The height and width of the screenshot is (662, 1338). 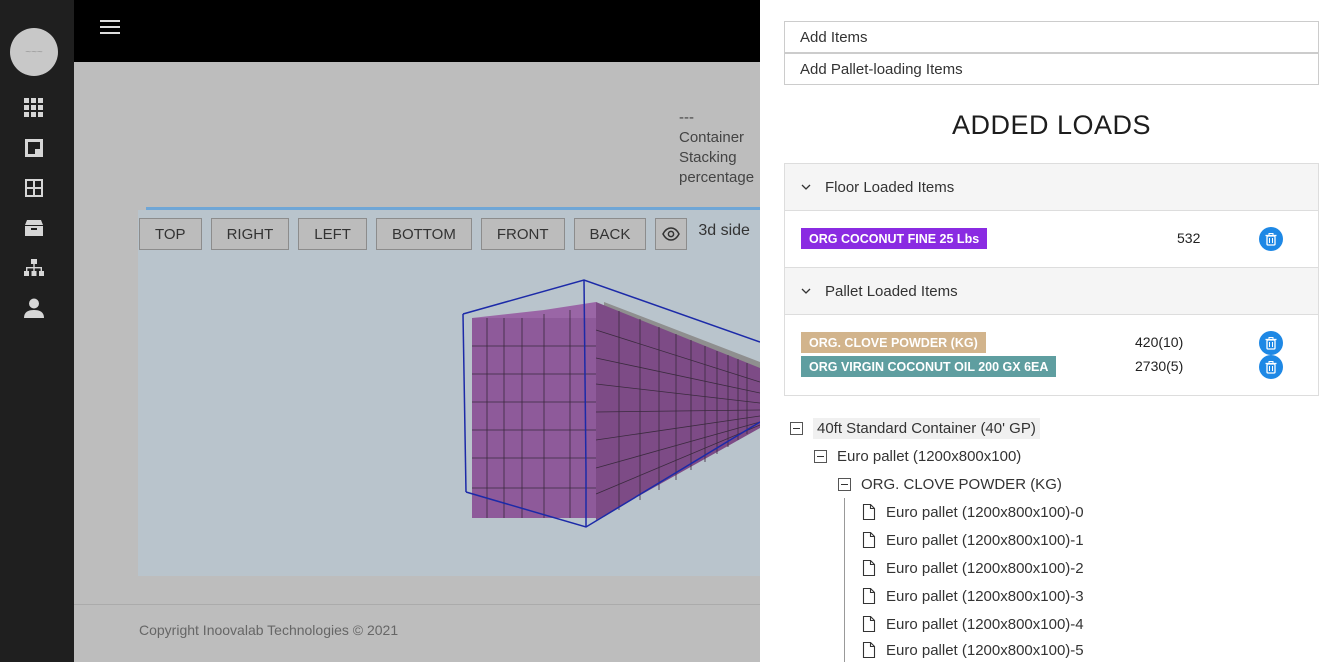 What do you see at coordinates (1051, 239) in the screenshot?
I see `floor-loaded-body: ORG COCONUT FINE 25 Lbs 532` at bounding box center [1051, 239].